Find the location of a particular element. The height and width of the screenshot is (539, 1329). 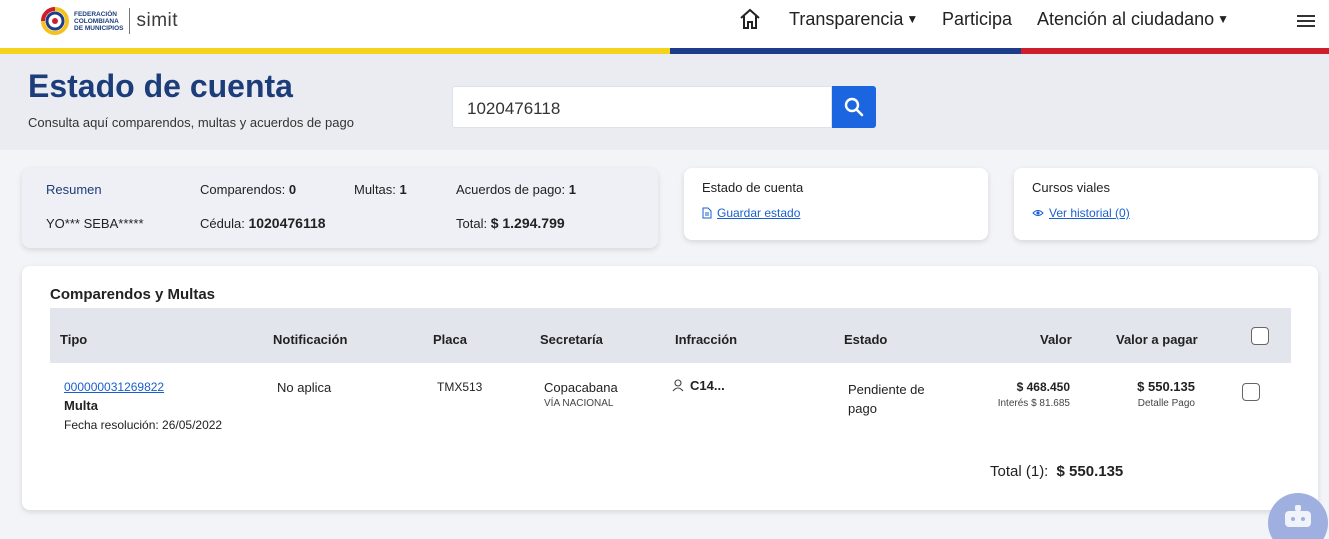

row-secretaria-sub: VÍA NACIONAL is located at coordinates (579, 403).